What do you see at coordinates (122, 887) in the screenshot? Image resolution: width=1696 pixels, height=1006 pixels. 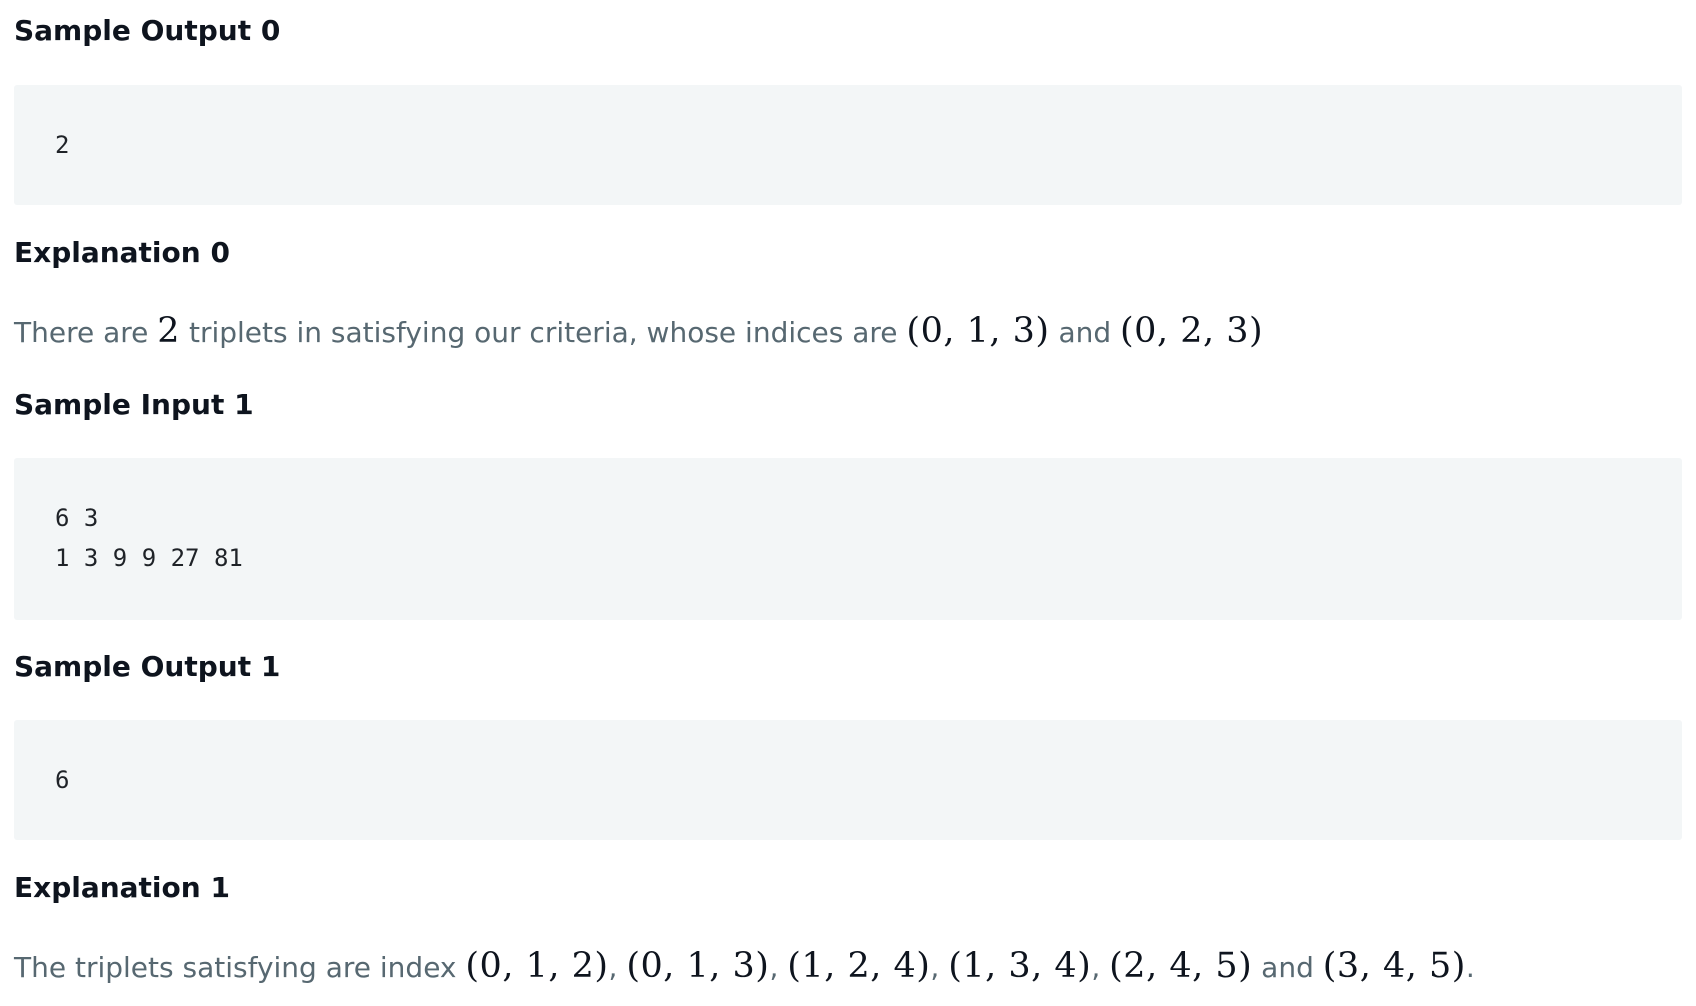 I see `explanation-1-heading: Explanation 1` at bounding box center [122, 887].